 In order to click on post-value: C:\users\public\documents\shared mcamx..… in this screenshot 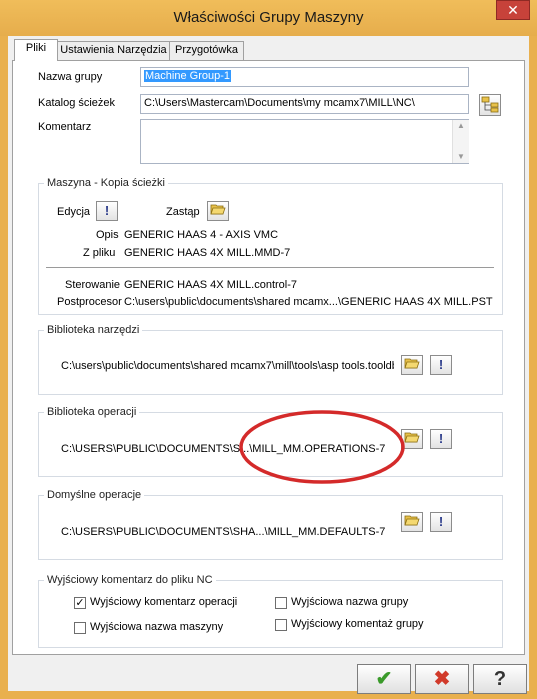, I will do `click(308, 302)`.